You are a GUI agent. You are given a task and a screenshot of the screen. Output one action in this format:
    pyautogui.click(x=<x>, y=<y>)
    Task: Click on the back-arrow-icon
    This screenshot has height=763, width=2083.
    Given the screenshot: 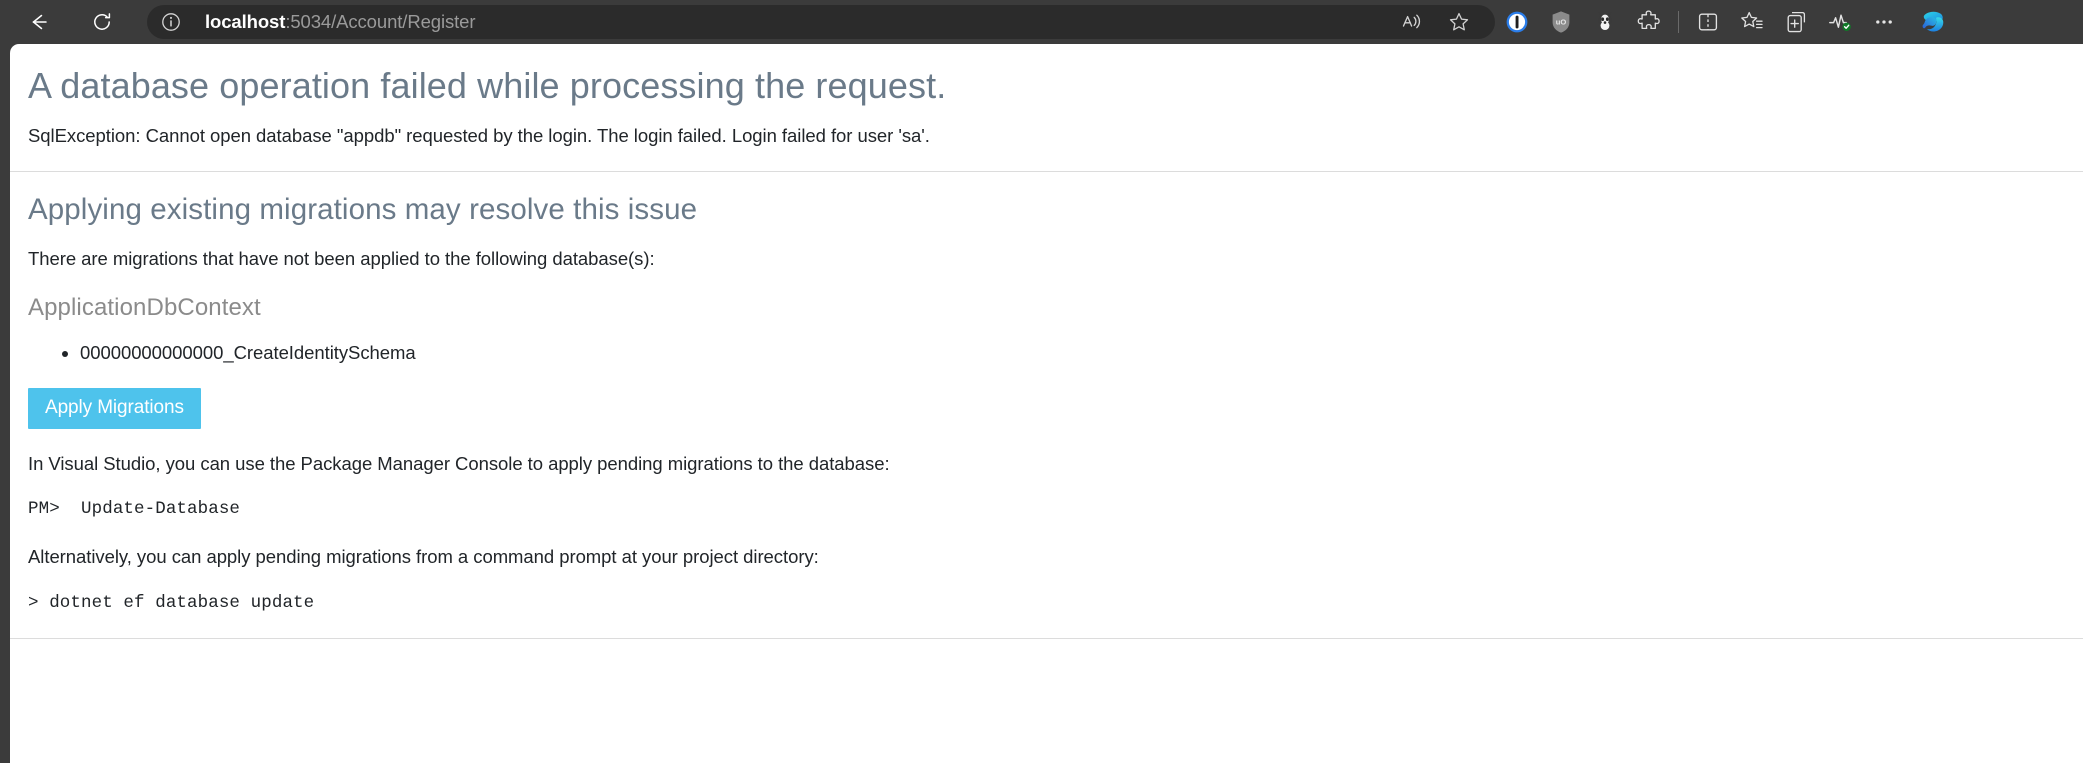 What is the action you would take?
    pyautogui.click(x=39, y=22)
    